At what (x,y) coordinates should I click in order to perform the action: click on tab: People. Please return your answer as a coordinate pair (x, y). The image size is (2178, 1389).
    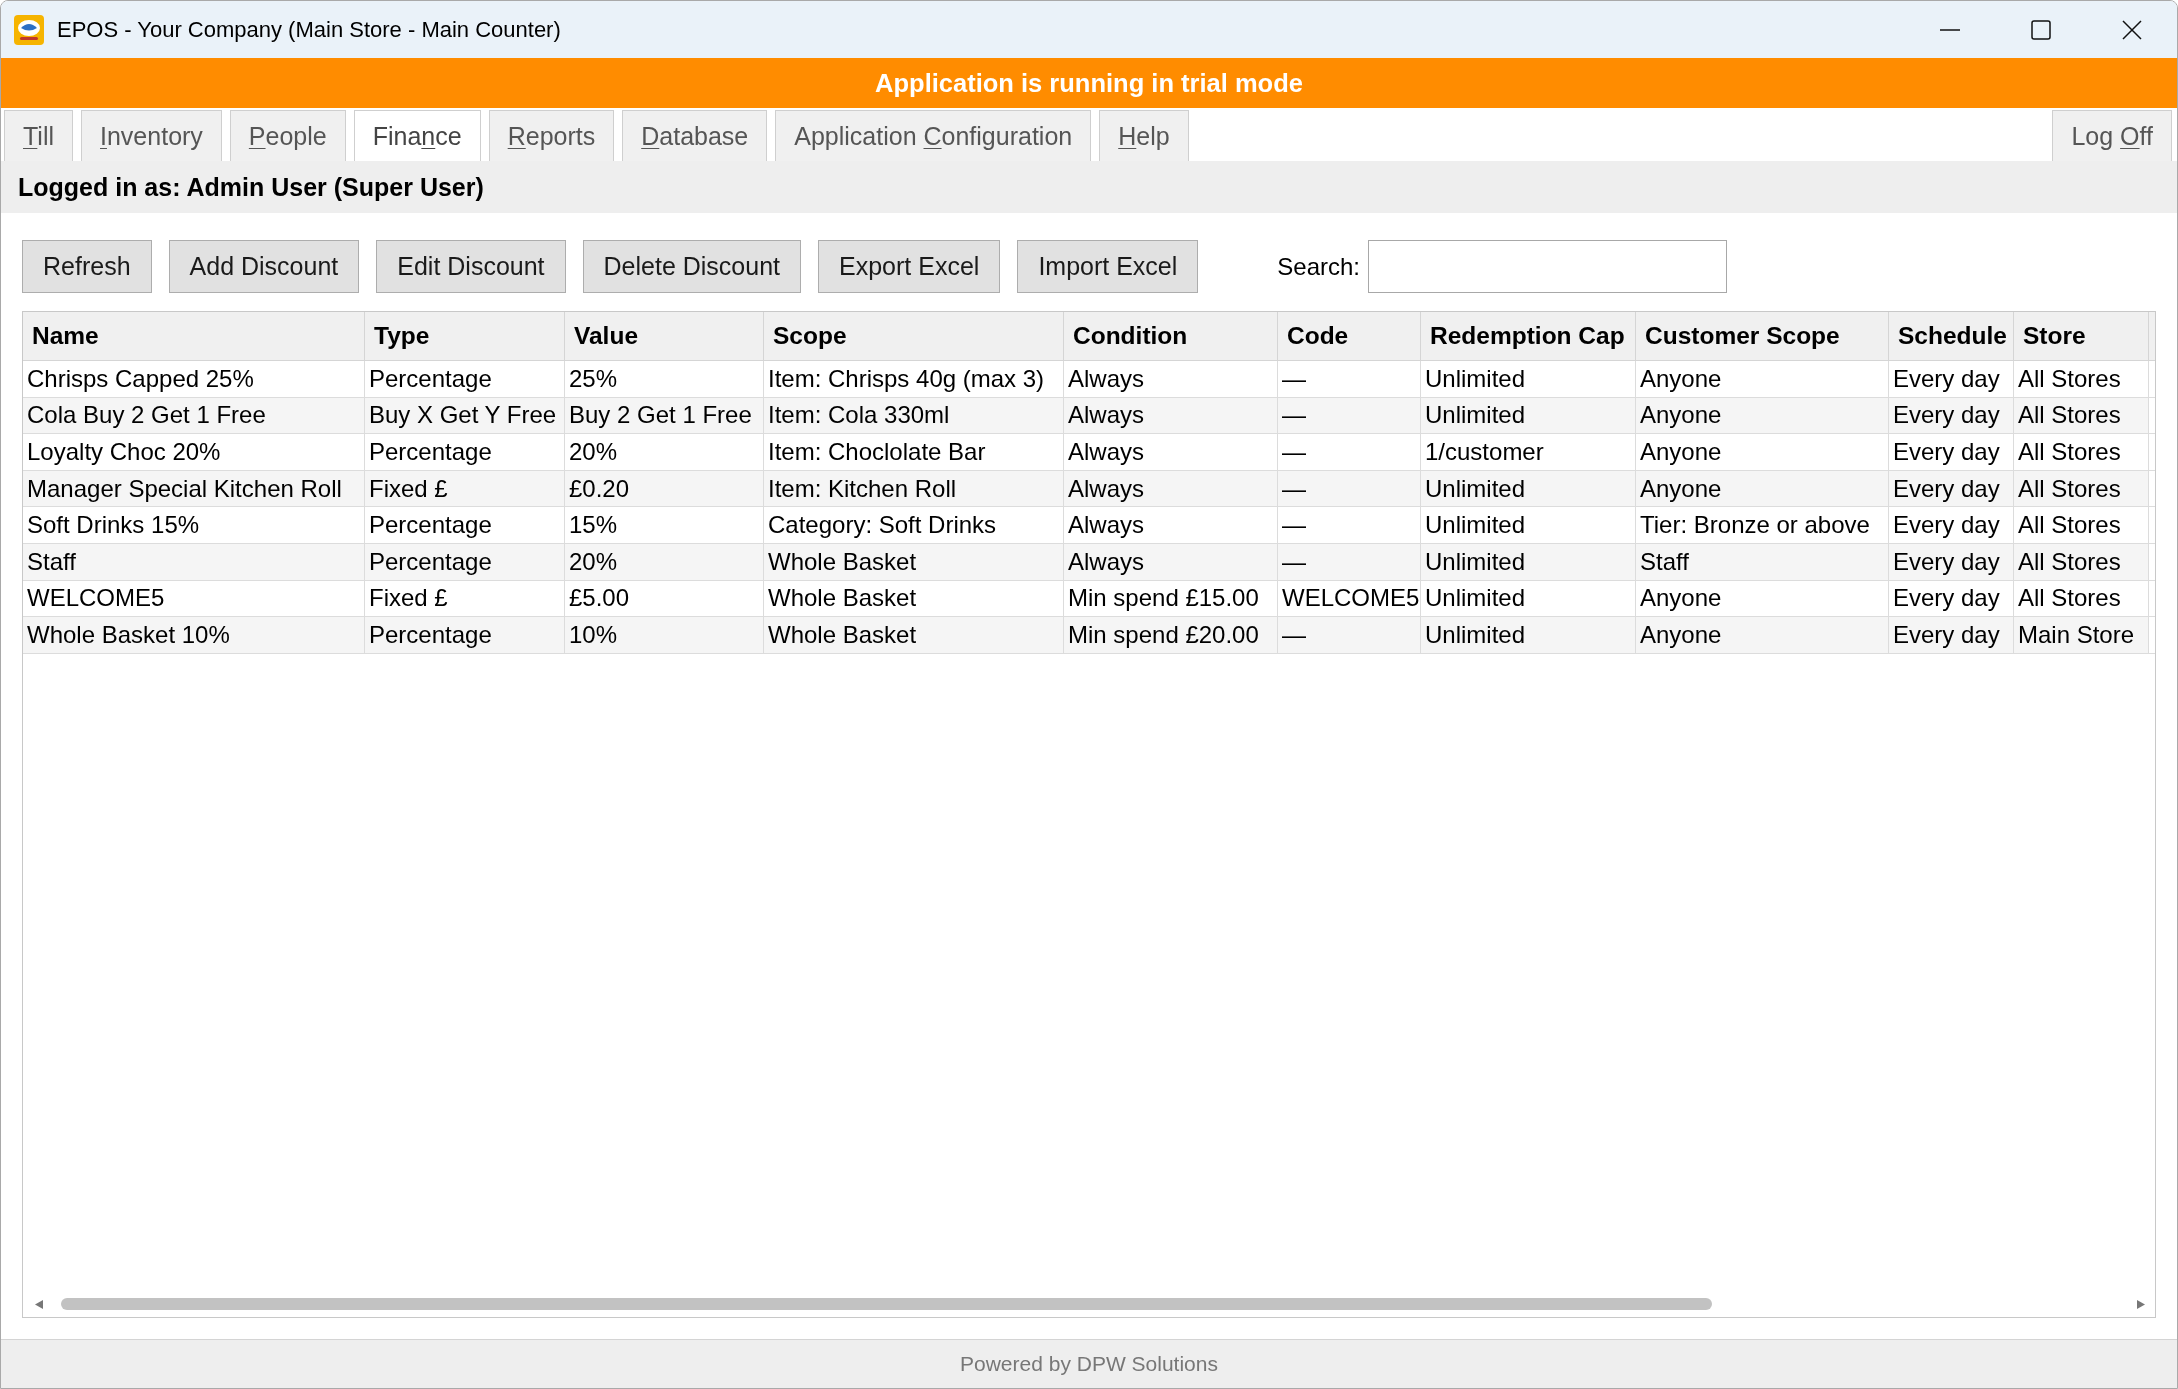
    Looking at the image, I should click on (287, 135).